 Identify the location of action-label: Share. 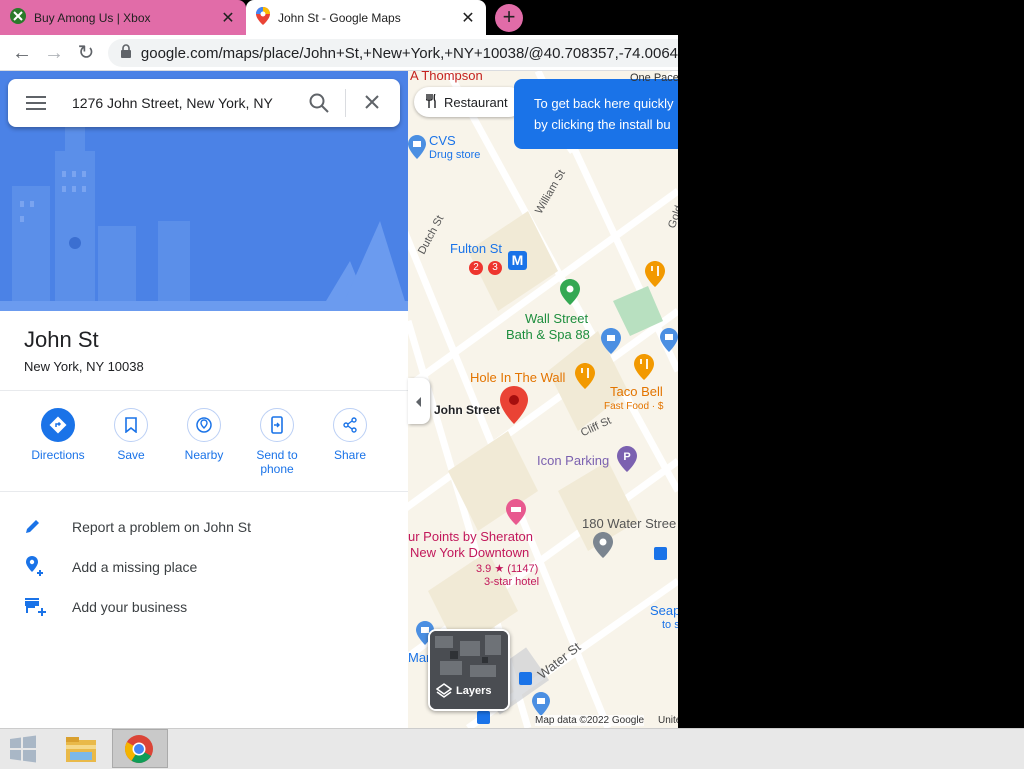
(350, 455).